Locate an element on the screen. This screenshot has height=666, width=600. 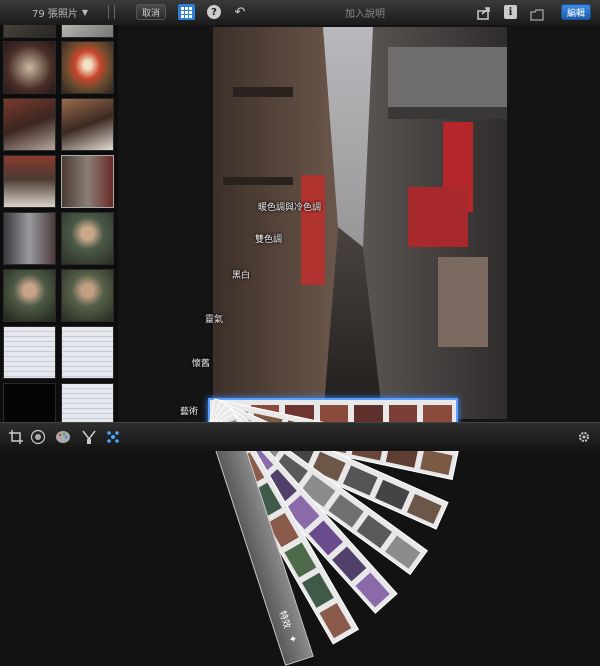
fan-label-vintage: 懷舊 is located at coordinates (201, 364).